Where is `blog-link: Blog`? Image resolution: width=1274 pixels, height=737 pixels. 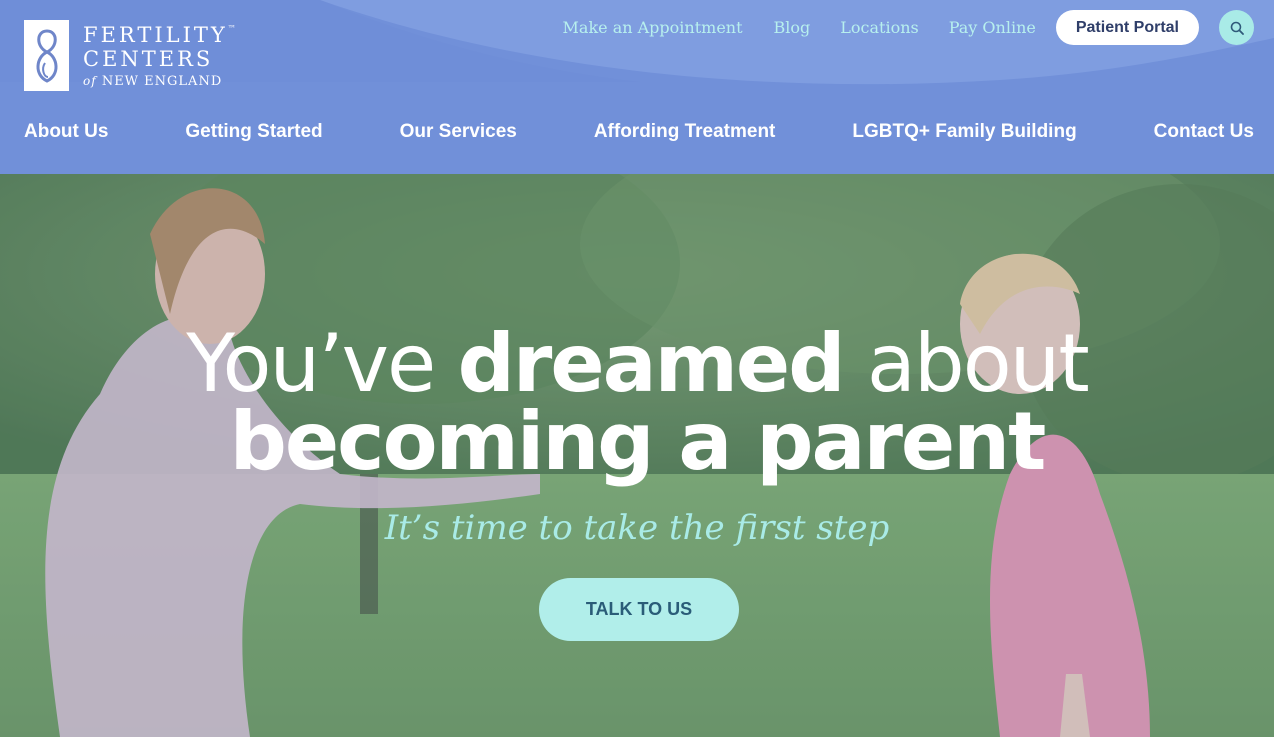 blog-link: Blog is located at coordinates (792, 27).